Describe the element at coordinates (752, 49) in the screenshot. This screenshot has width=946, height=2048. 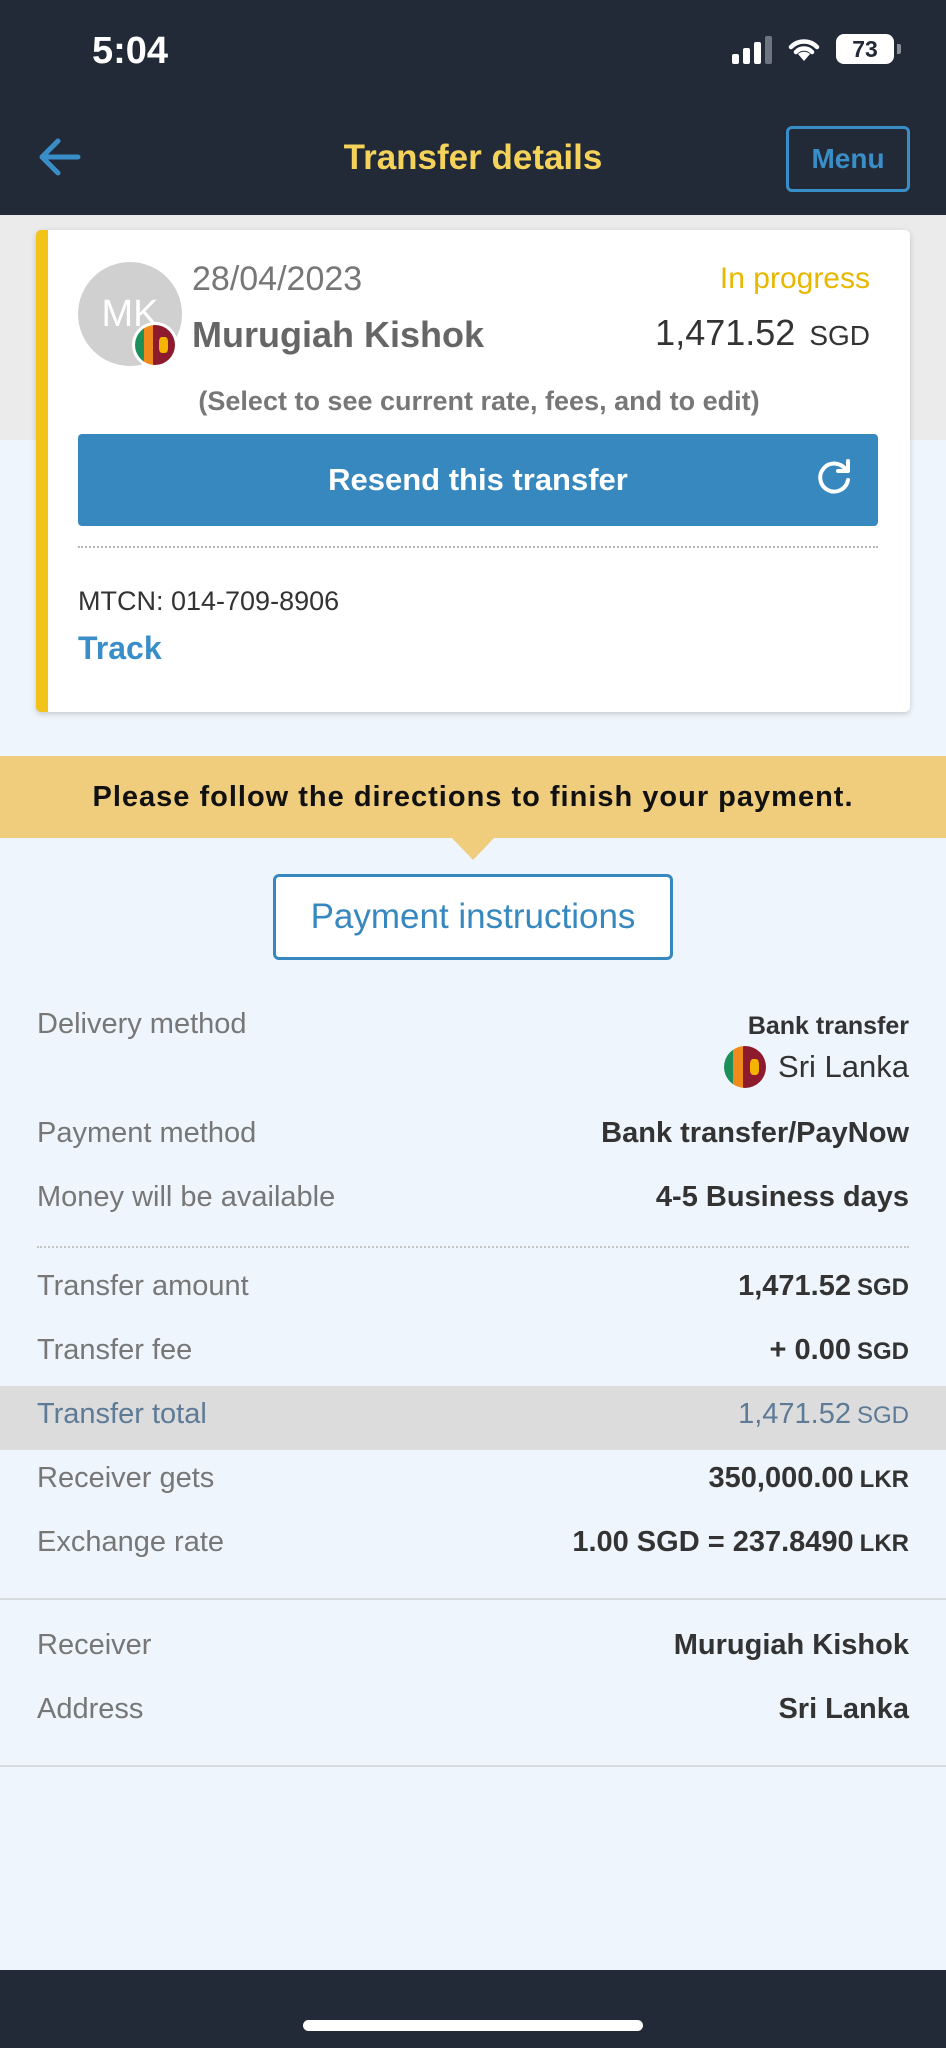
I see `cellular-signal-icon` at that location.